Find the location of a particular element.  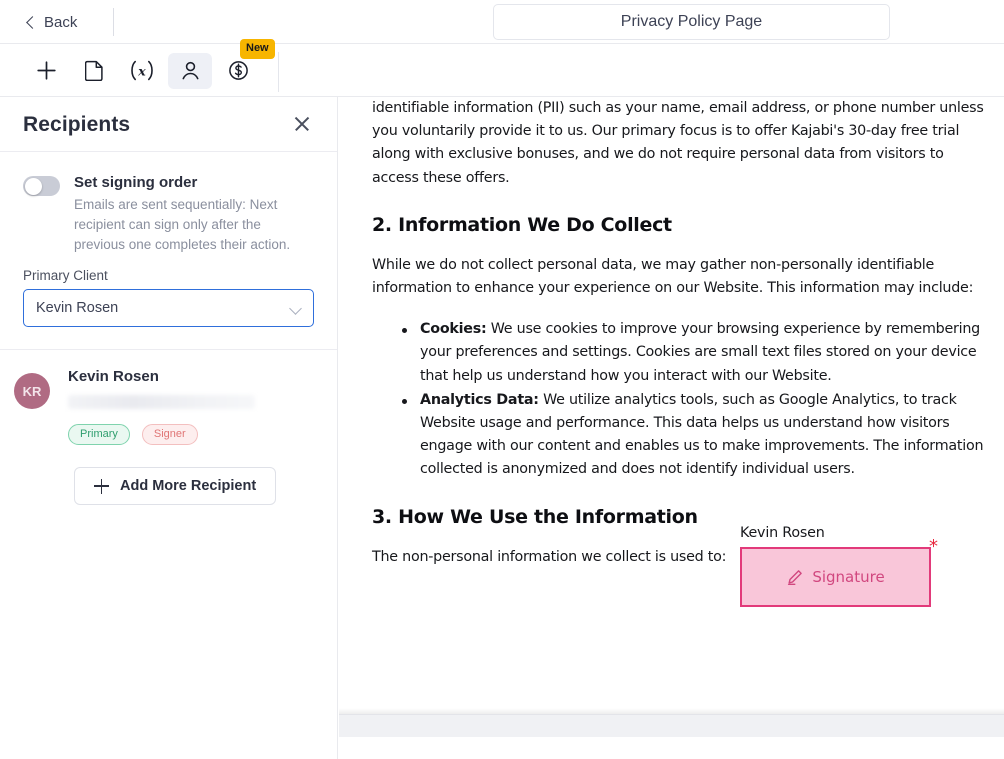

document-heading-2: 2. Information We Do Collect is located at coordinates (522, 224).